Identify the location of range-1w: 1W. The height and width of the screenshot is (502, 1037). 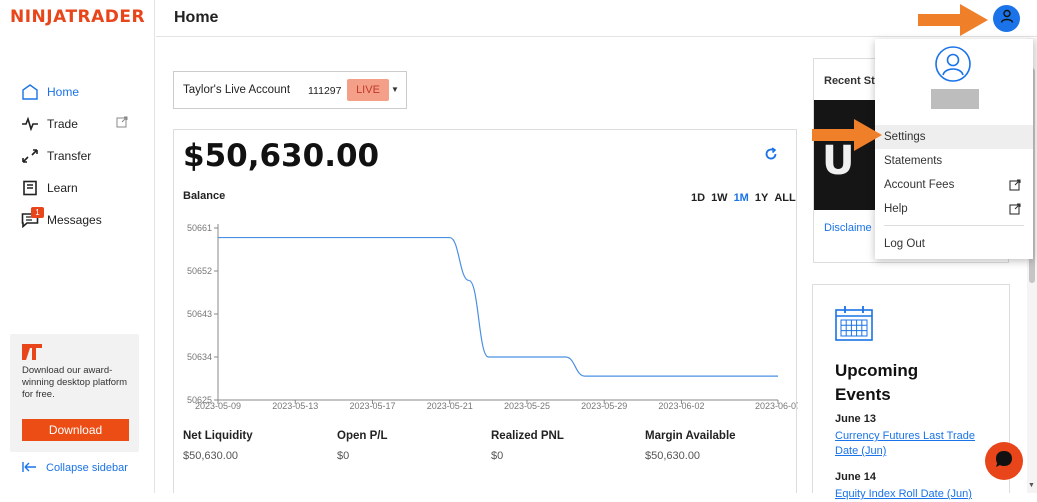
(719, 198).